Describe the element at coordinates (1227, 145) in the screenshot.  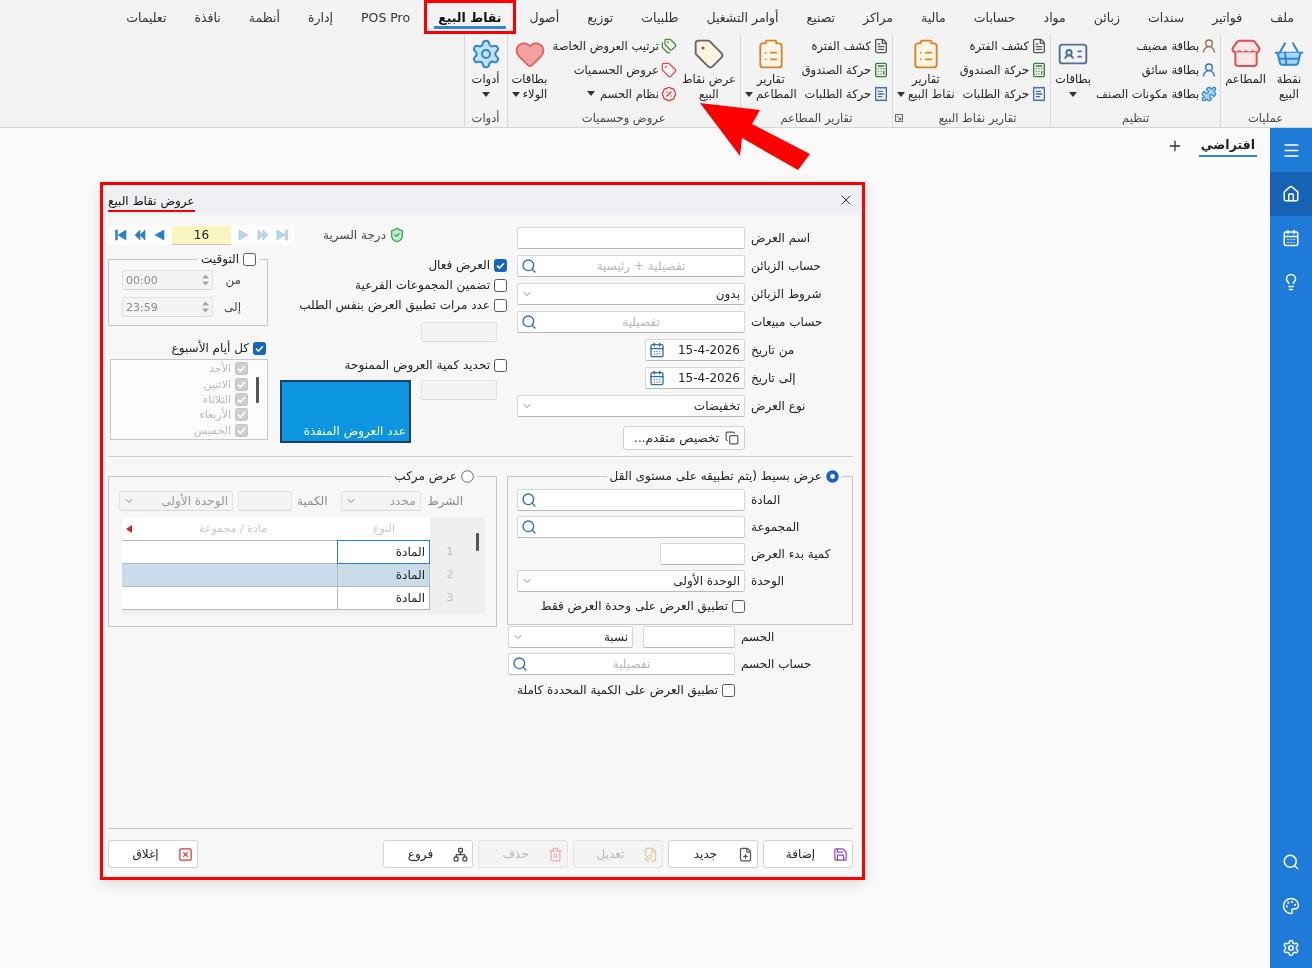
I see `workspace-tab: افتراضي` at that location.